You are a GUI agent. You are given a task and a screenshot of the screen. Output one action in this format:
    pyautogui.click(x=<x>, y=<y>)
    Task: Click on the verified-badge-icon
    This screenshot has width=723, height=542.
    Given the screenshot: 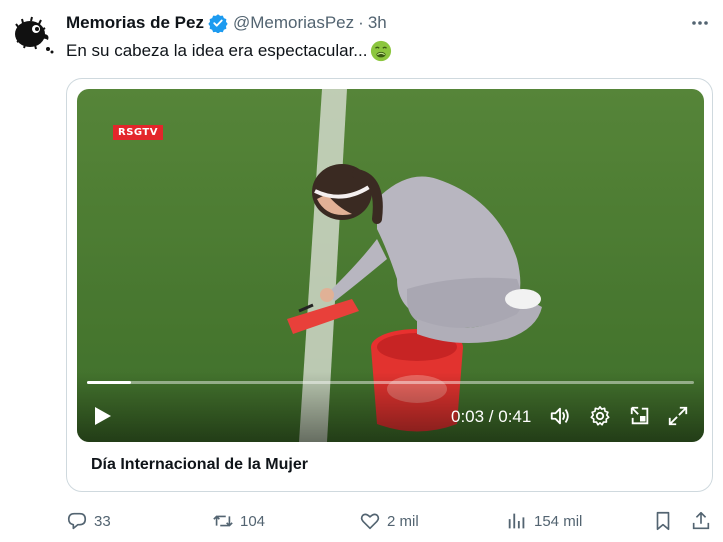 What is the action you would take?
    pyautogui.click(x=218, y=23)
    